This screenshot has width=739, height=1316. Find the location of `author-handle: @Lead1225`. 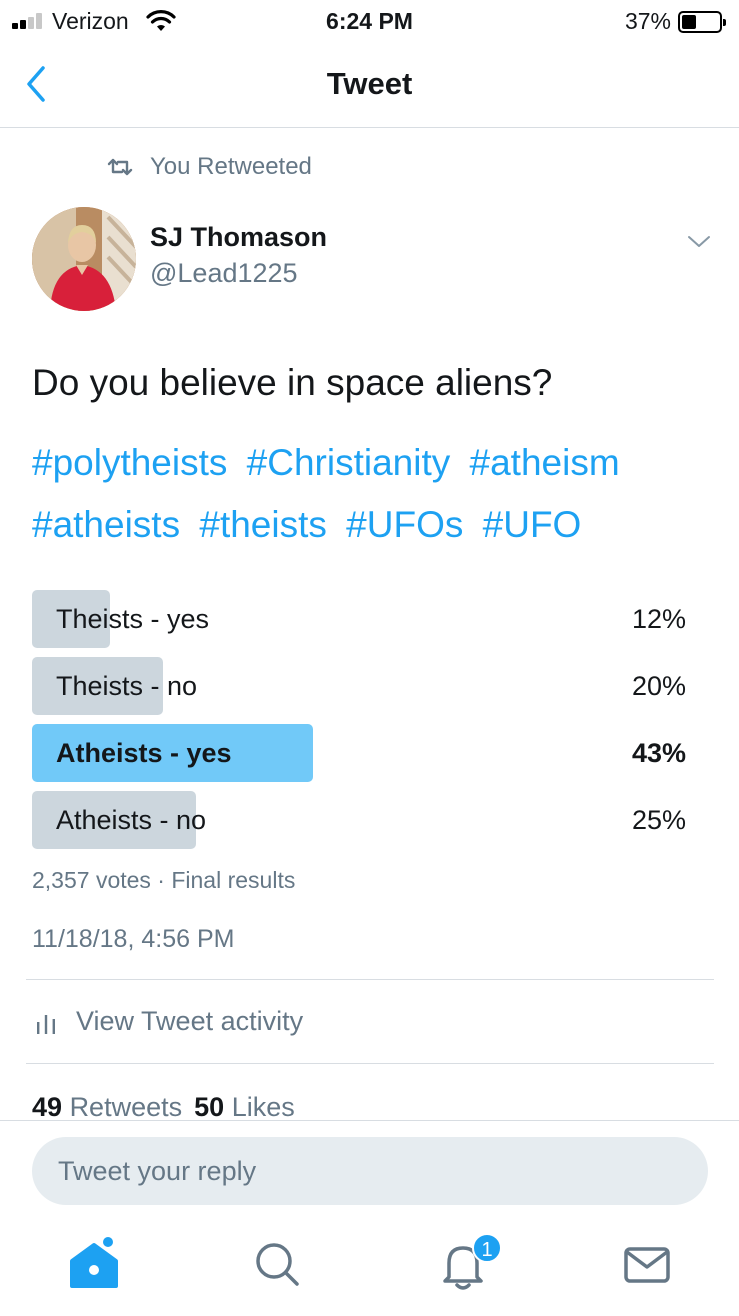

author-handle: @Lead1225 is located at coordinates (224, 273).